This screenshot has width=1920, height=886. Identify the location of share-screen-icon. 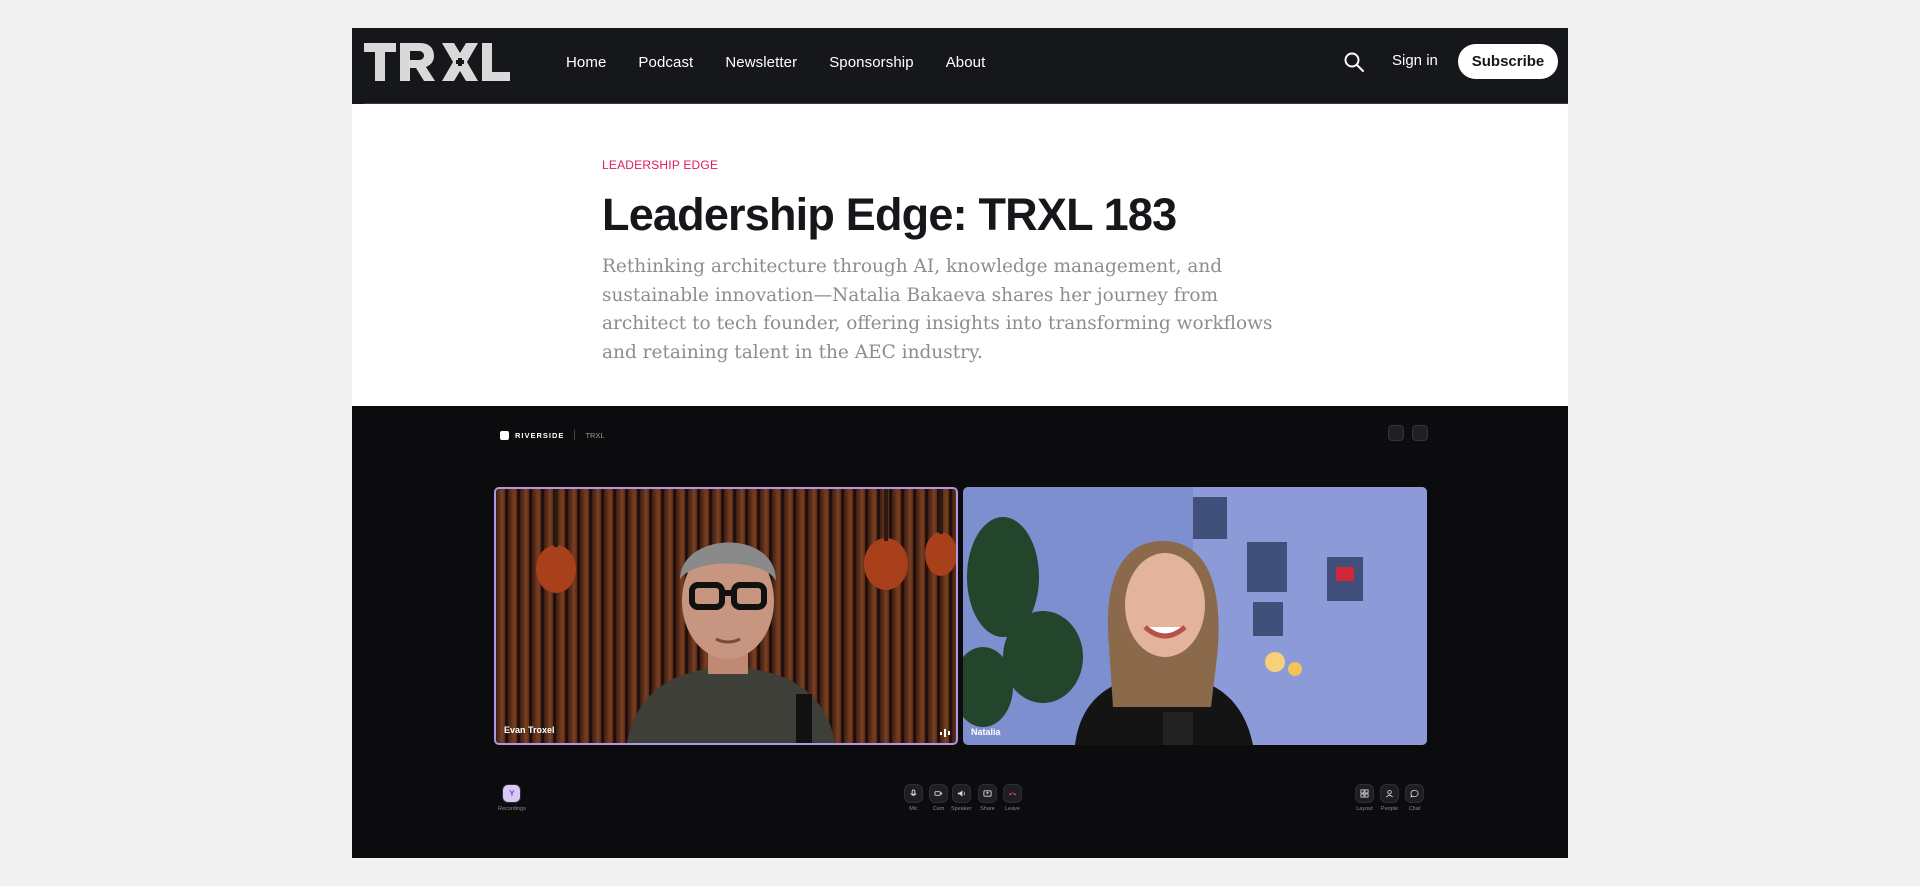
(987, 793).